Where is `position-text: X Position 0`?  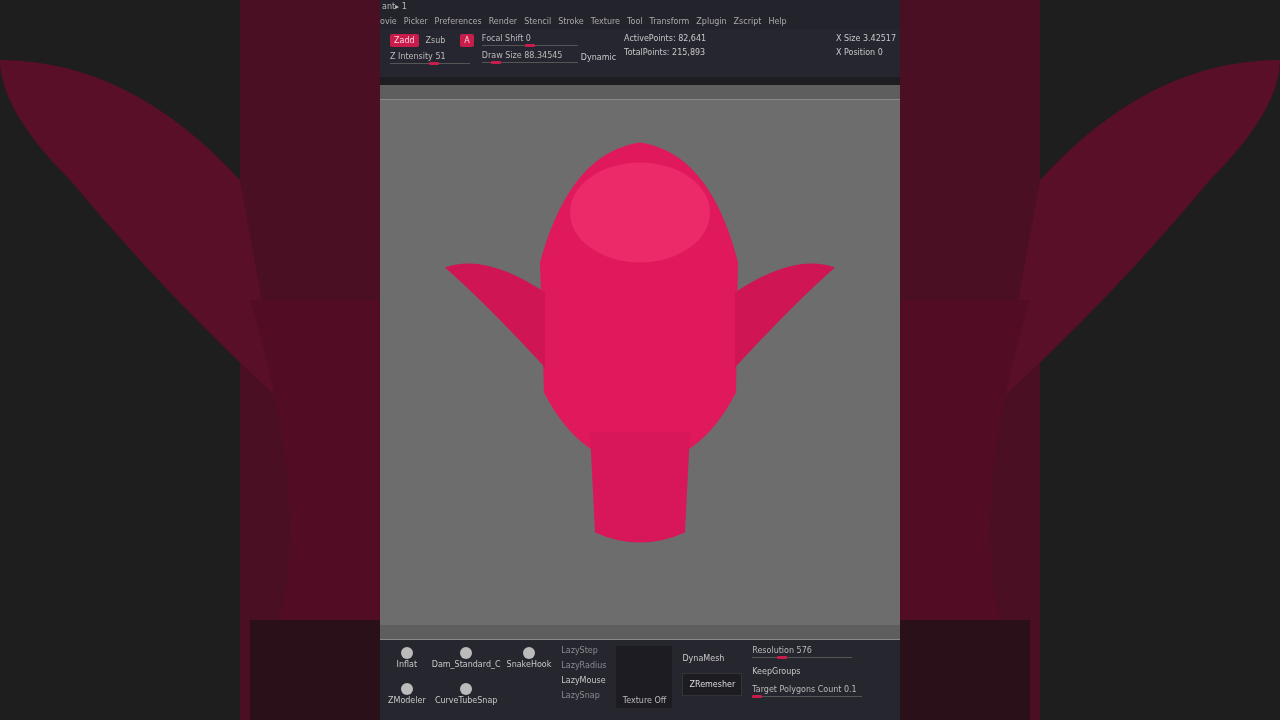 position-text: X Position 0 is located at coordinates (859, 52).